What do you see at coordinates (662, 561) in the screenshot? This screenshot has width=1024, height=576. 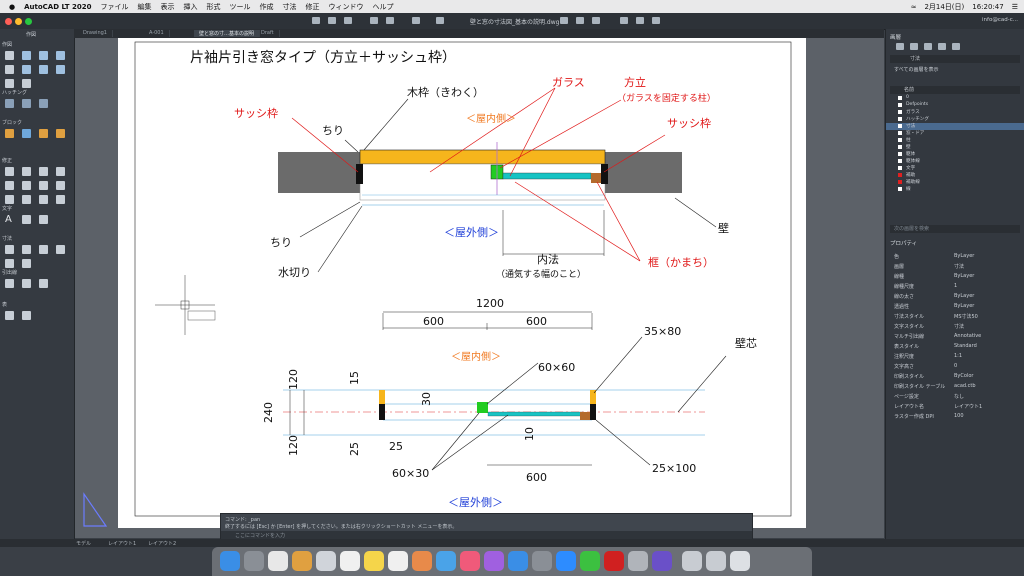 I see `affinity-icon` at bounding box center [662, 561].